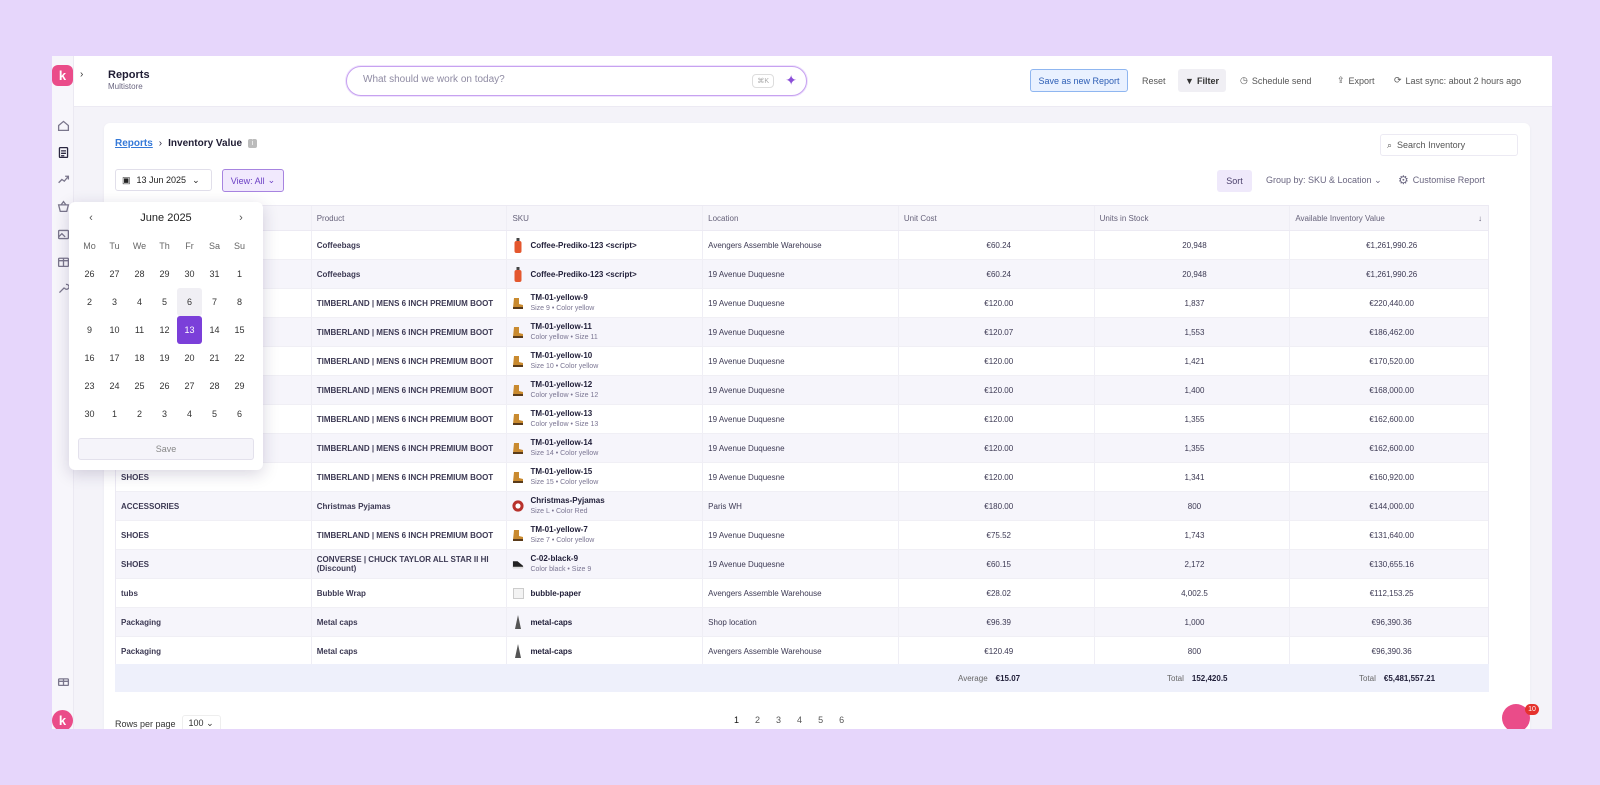  What do you see at coordinates (214, 274) in the screenshot?
I see `calendar-day: 31` at bounding box center [214, 274].